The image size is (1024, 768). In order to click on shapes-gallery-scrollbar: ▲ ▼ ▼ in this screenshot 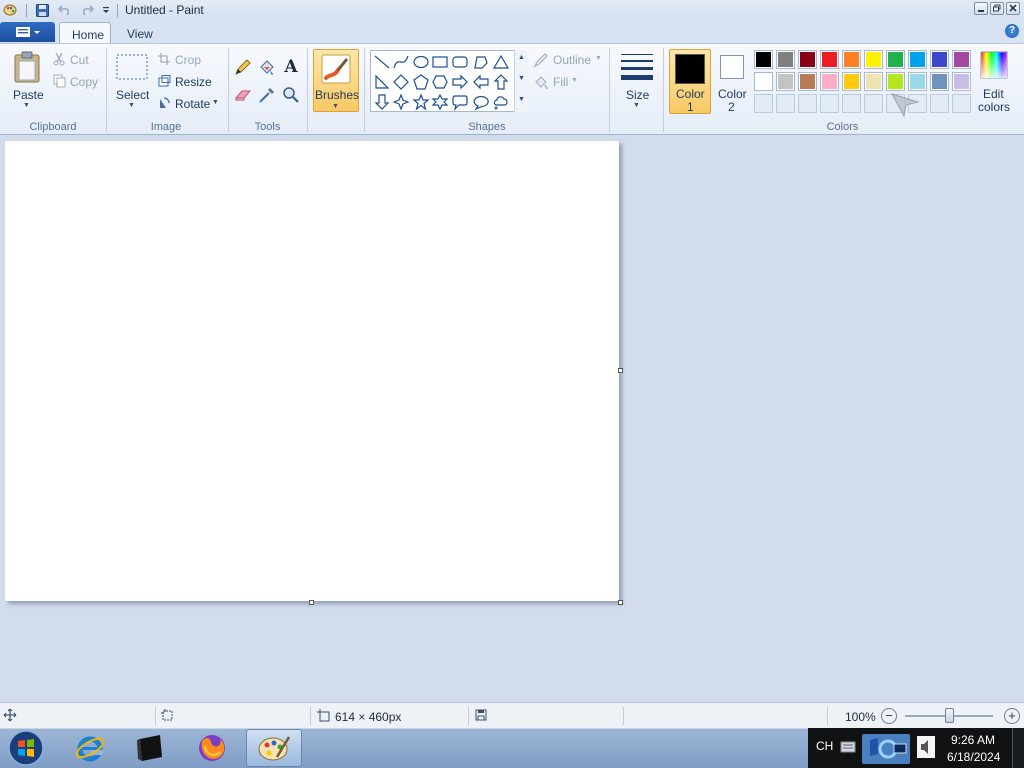, I will do `click(521, 81)`.